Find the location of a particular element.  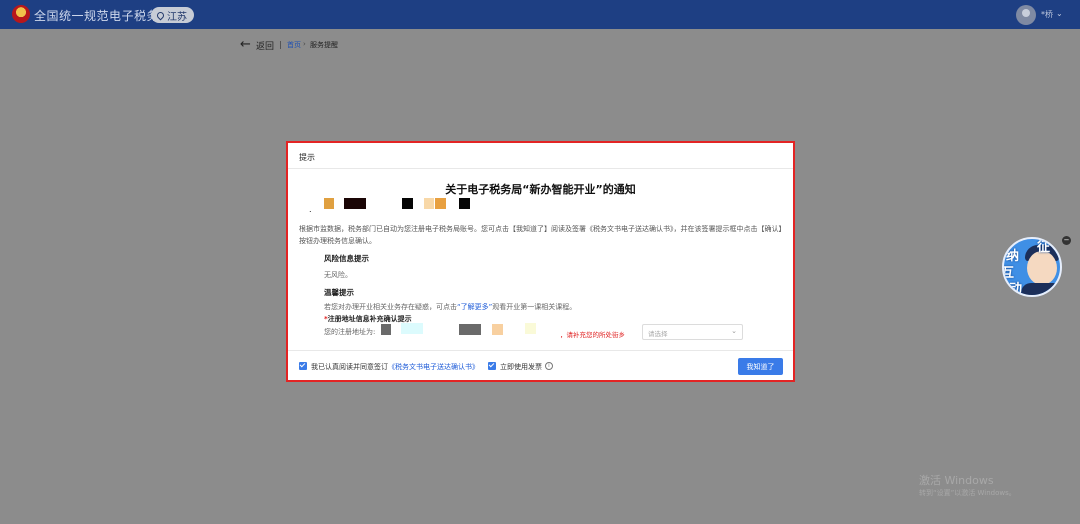

agree-label: 我已认真阅读并同意签订《税务文书电子送达确认书》 is located at coordinates (395, 367).